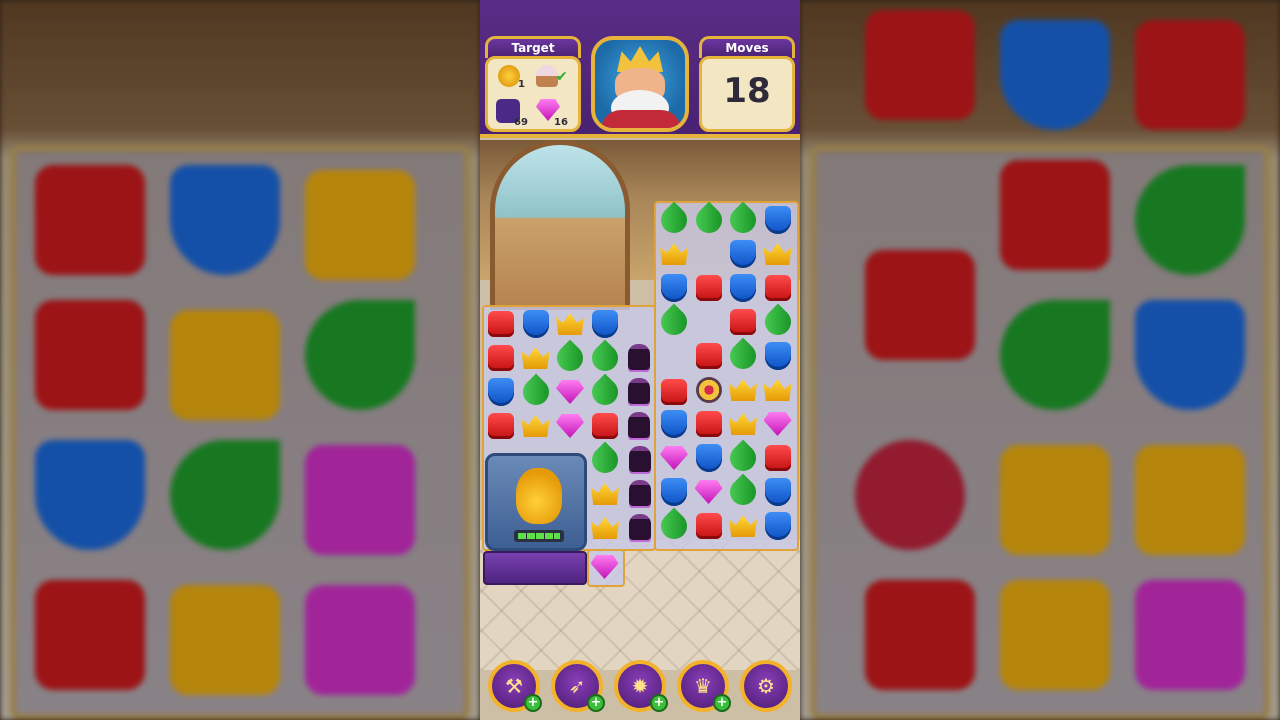  I want to click on hammer-icon: ⚒, so click(514, 686).